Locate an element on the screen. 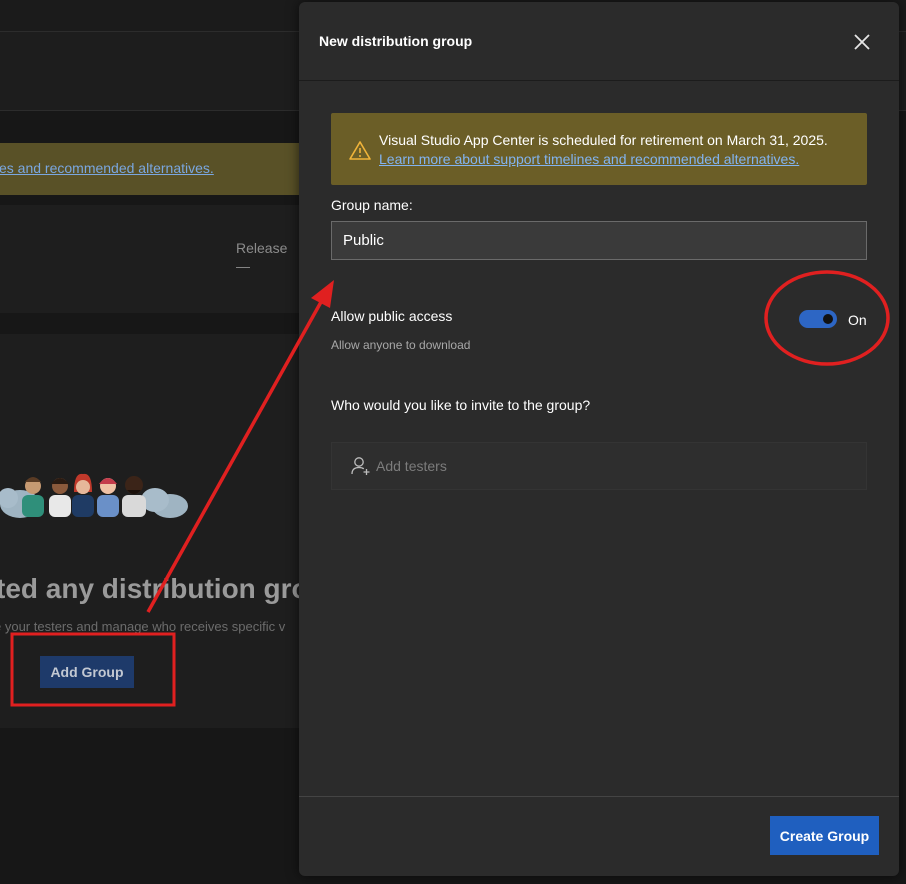 This screenshot has height=884, width=906. create-group-button: Create Group is located at coordinates (824, 835).